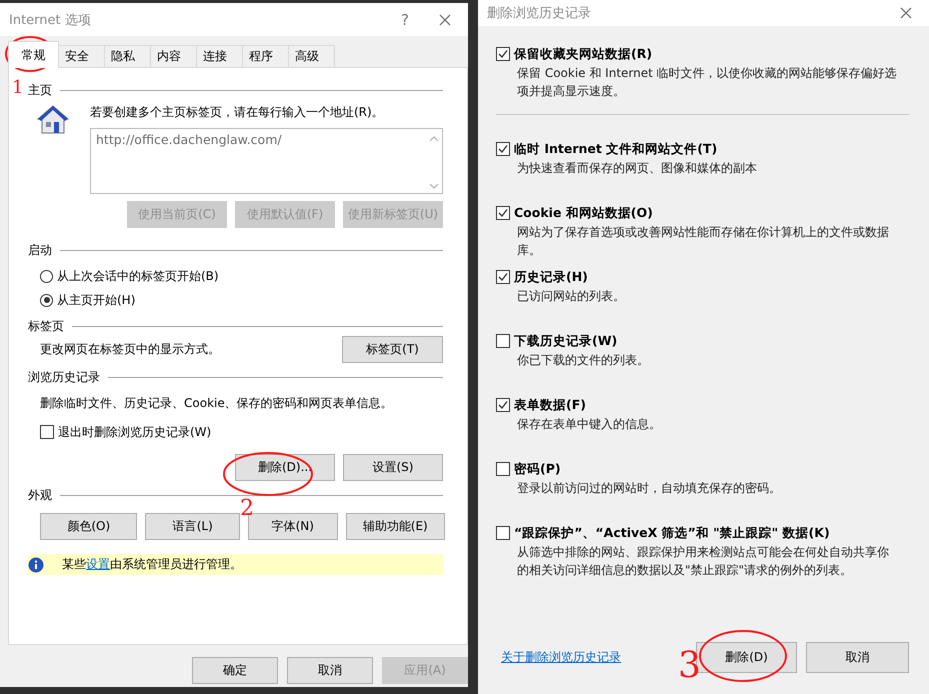  What do you see at coordinates (703, 241) in the screenshot?
I see `item-description: 网站为了保存首选项或改善网站性能而存储在你计算机上的文件或数据库。` at bounding box center [703, 241].